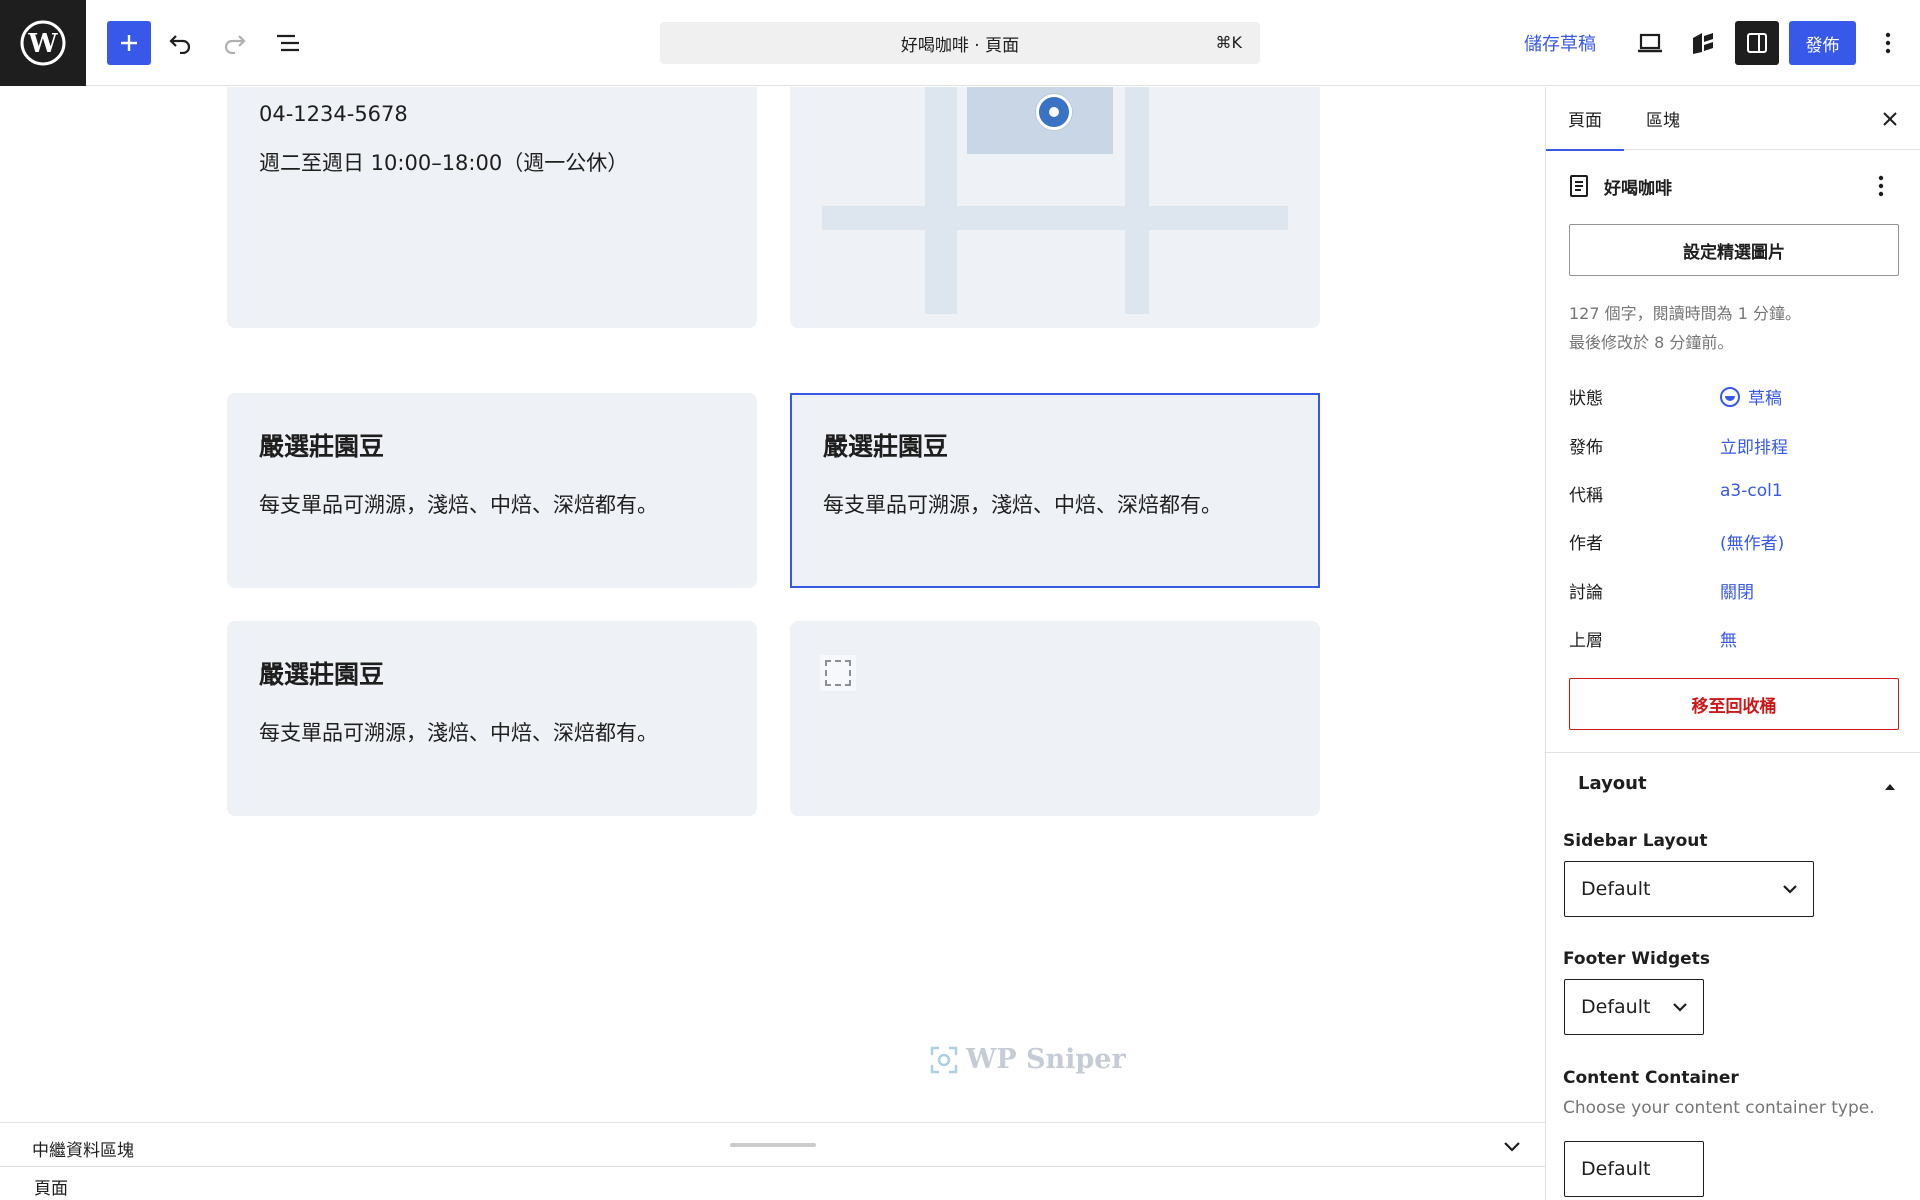  I want to click on status-toggle: 草稿, so click(1751, 396).